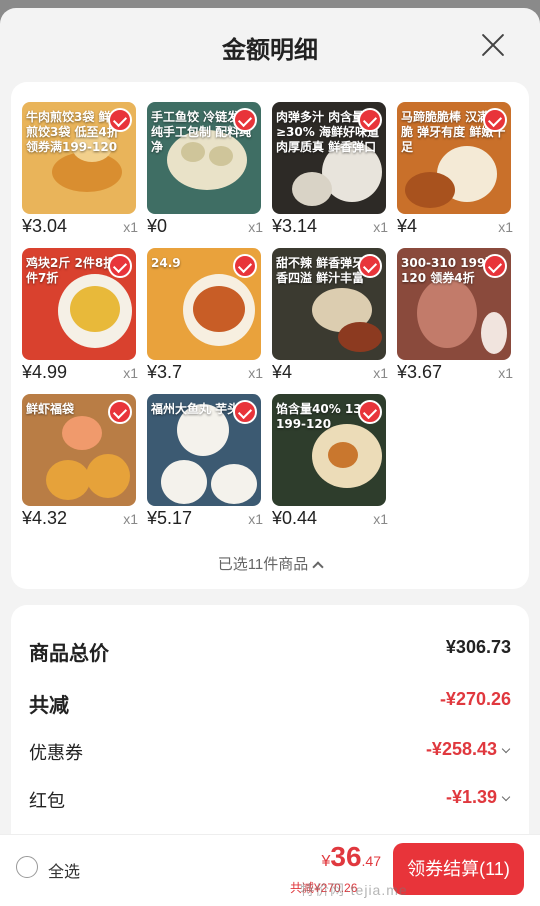 The width and height of the screenshot is (540, 906). What do you see at coordinates (157, 226) in the screenshot?
I see `product-price: ¥0` at bounding box center [157, 226].